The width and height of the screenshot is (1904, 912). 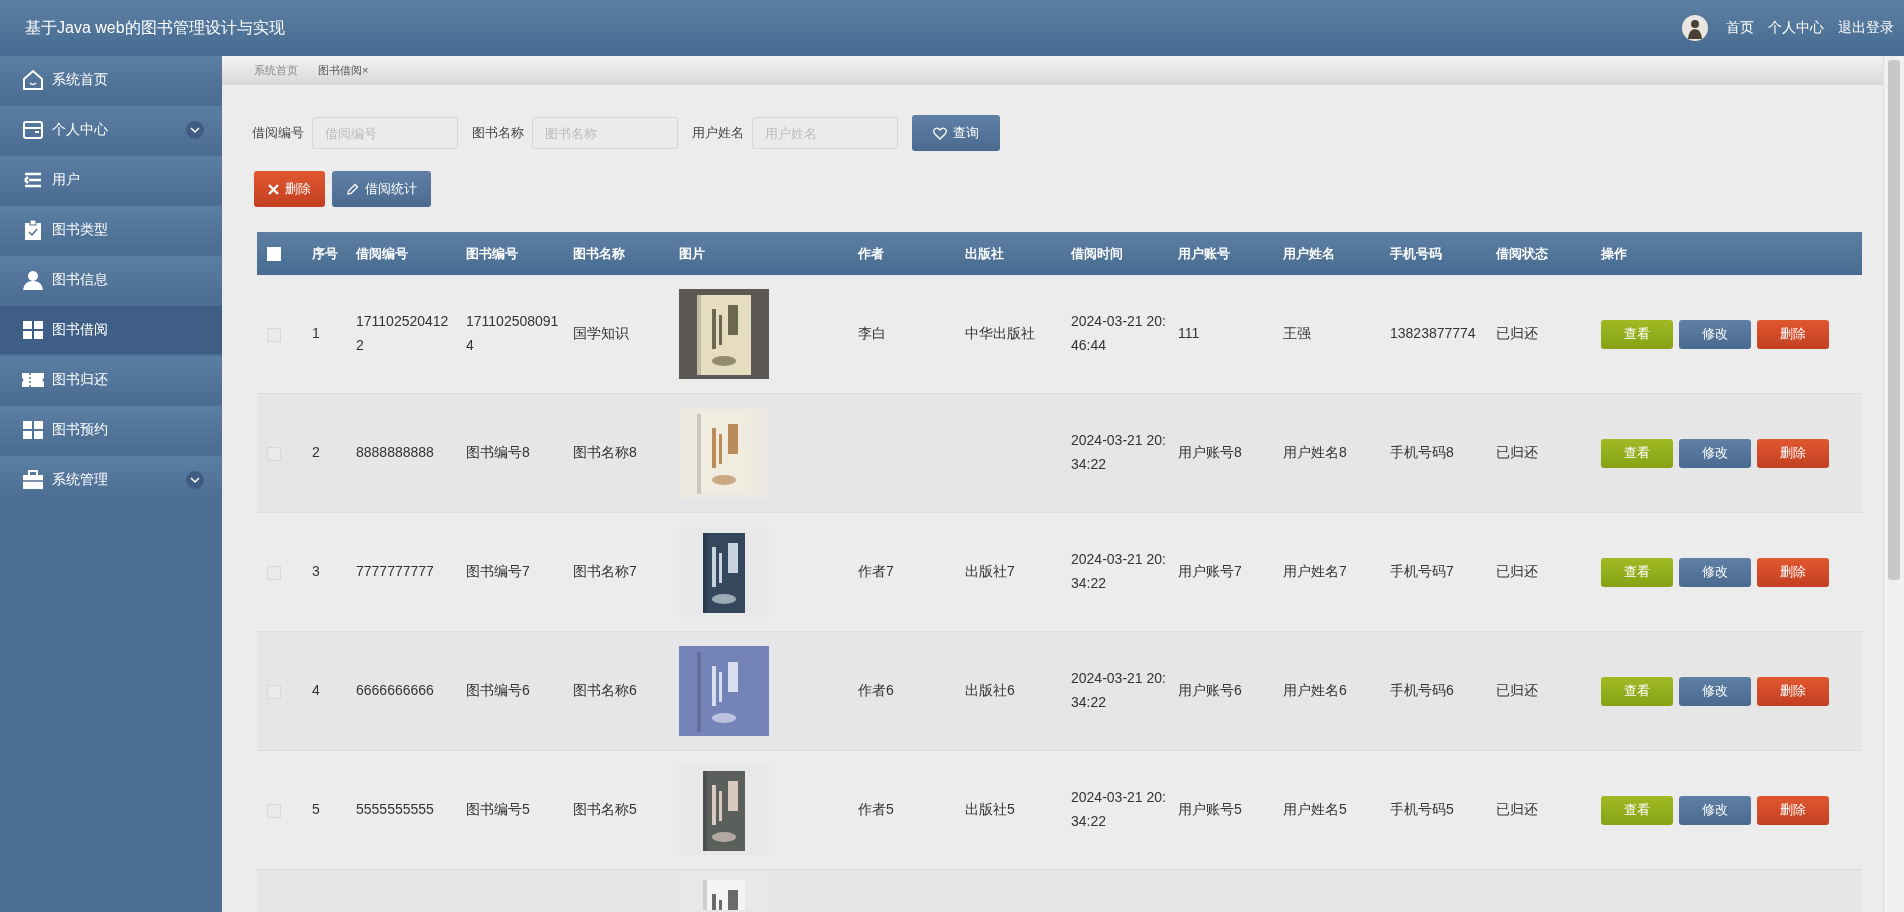 What do you see at coordinates (1119, 333) in the screenshot?
I see `table-cell-text: 2024-03-21 20:46:44` at bounding box center [1119, 333].